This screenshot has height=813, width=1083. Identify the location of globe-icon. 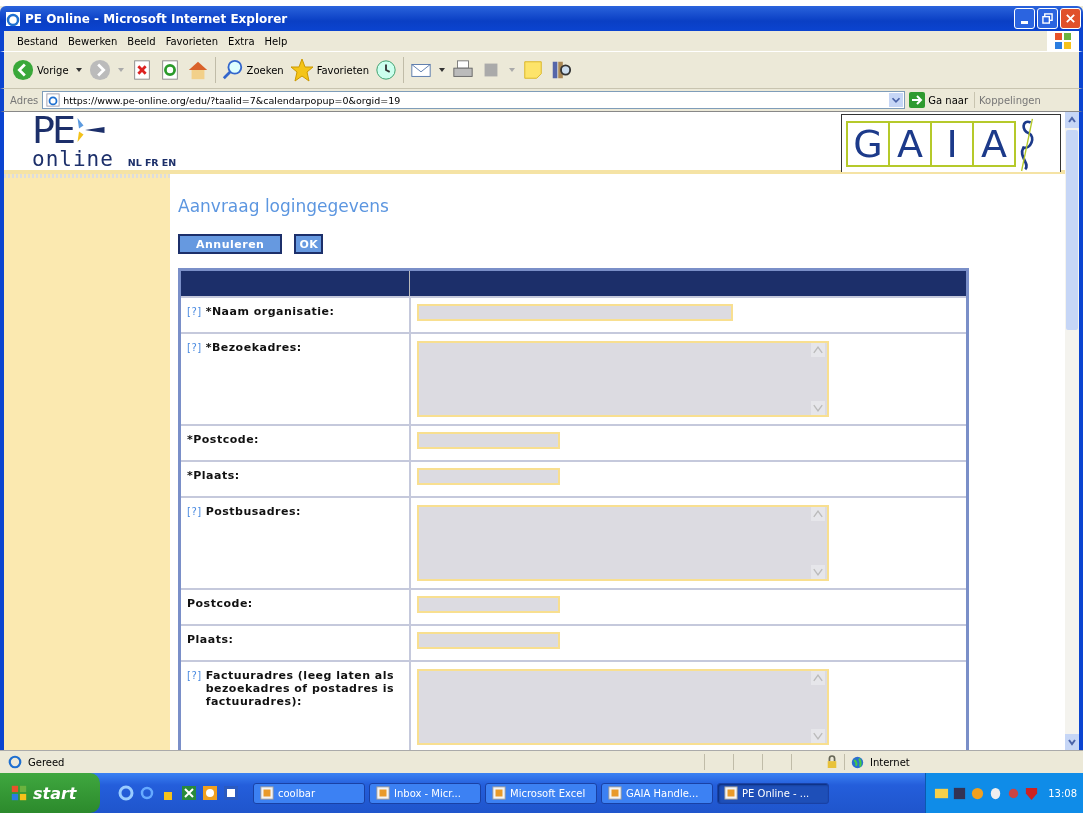
(857, 762).